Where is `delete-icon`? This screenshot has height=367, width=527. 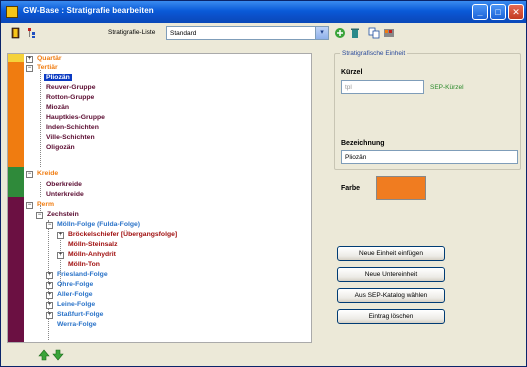 delete-icon is located at coordinates (355, 33).